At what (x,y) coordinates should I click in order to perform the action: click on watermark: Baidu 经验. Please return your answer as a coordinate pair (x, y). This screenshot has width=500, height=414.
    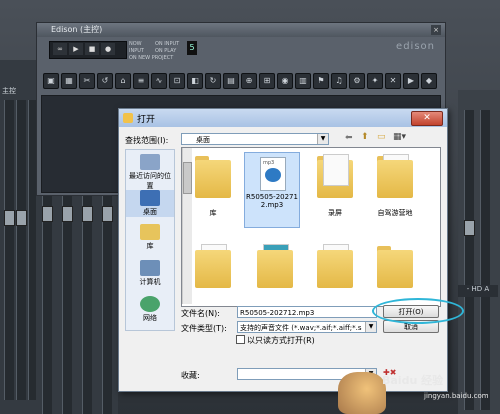
    Looking at the image, I should click on (413, 380).